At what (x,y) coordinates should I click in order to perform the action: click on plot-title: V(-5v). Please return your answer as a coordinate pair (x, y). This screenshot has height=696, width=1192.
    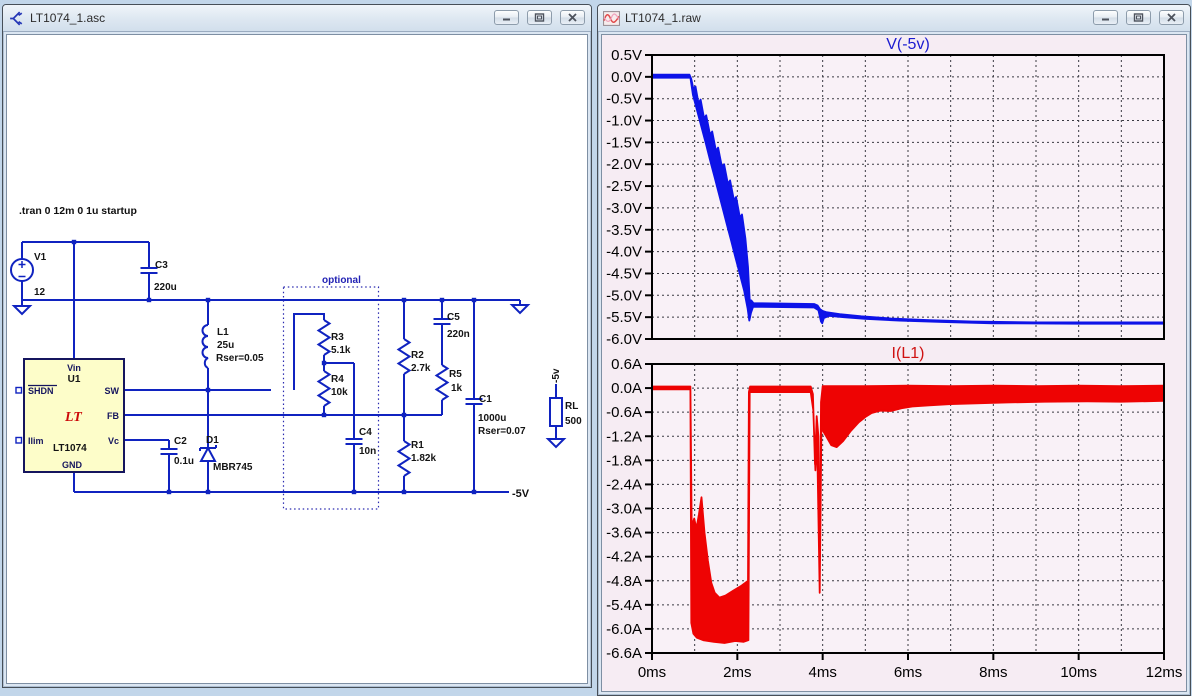
    Looking at the image, I should click on (908, 44).